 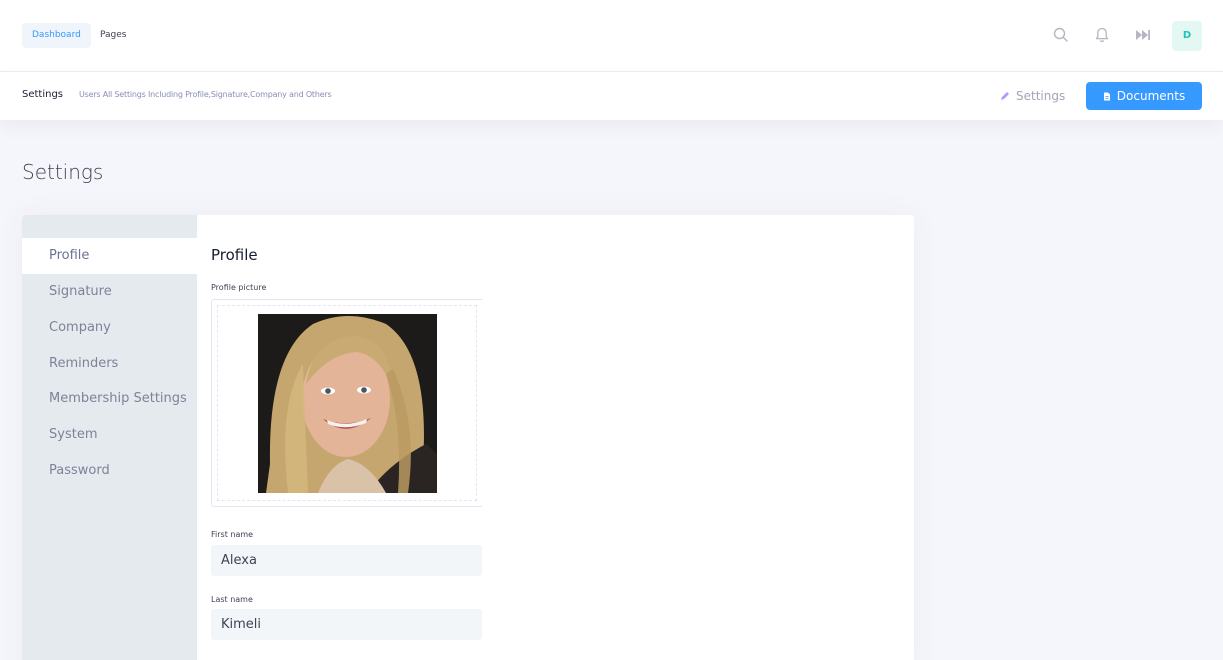 I want to click on document-icon, so click(x=1106, y=96).